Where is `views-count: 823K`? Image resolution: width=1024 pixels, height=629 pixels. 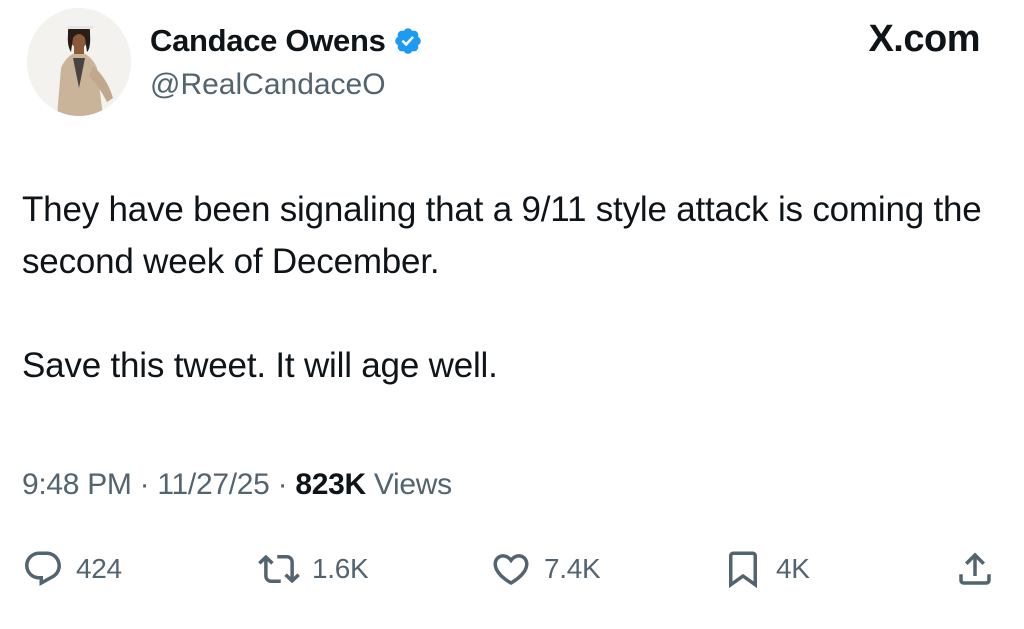
views-count: 823K is located at coordinates (330, 484).